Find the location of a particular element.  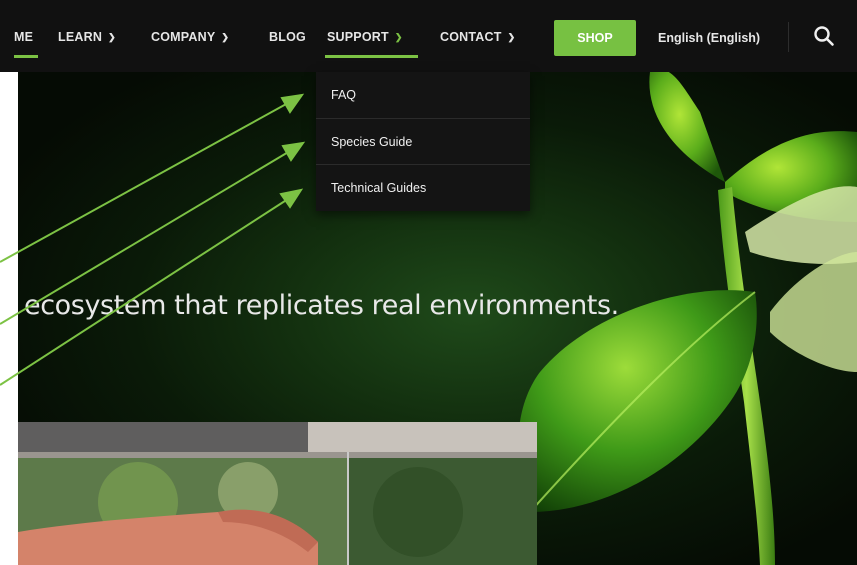

nav-item-support: SUPPORT ❯ is located at coordinates (365, 37).